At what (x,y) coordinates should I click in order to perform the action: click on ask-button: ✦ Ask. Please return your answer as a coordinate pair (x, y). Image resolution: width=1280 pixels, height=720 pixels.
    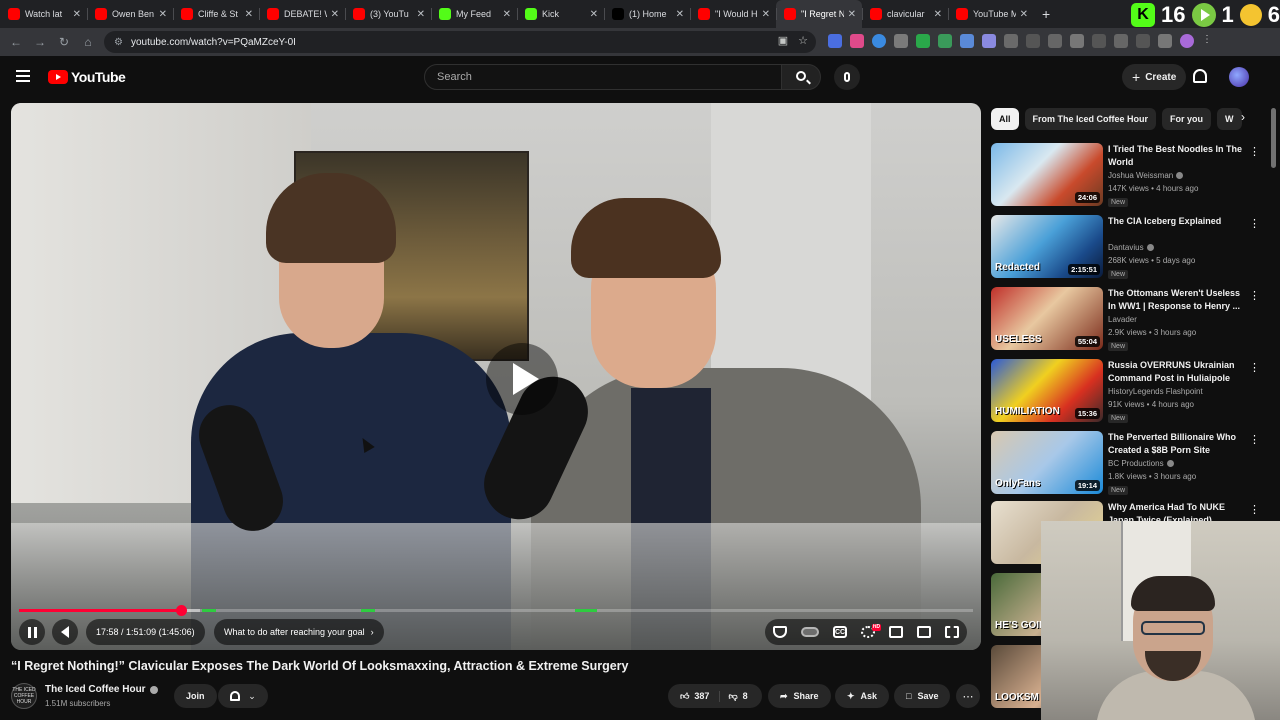
    Looking at the image, I should click on (862, 696).